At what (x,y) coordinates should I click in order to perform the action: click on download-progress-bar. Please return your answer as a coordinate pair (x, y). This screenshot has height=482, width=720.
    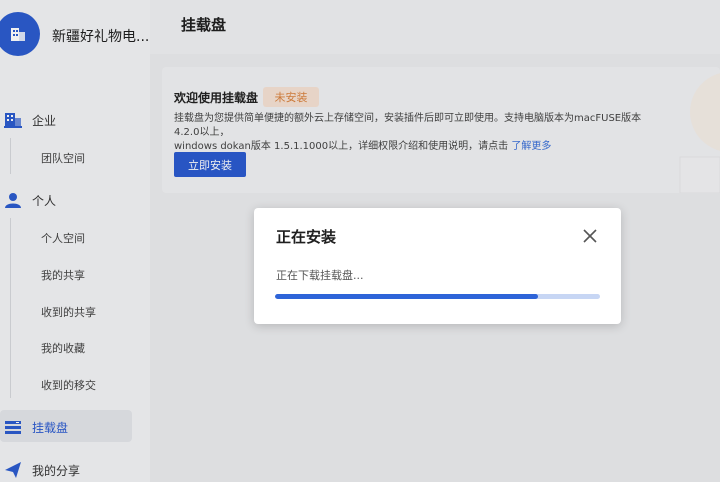
    Looking at the image, I should click on (437, 296).